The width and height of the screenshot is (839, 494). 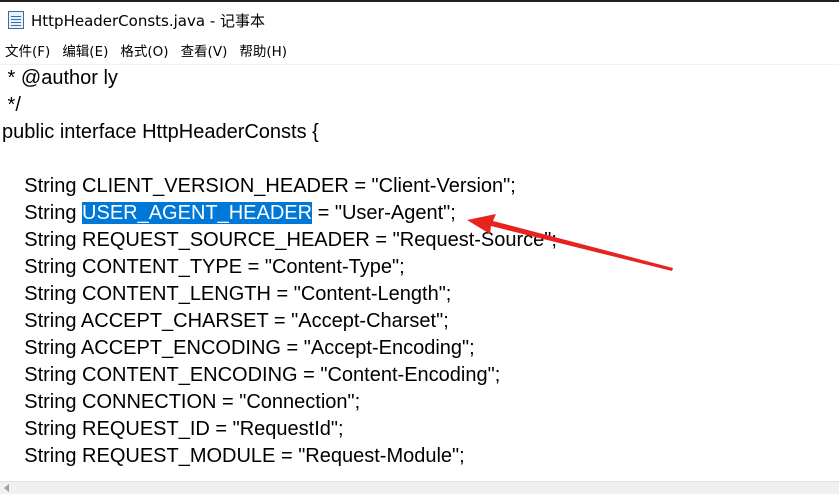 What do you see at coordinates (181, 402) in the screenshot?
I see `code-line: String CONNECTION = "Connection";` at bounding box center [181, 402].